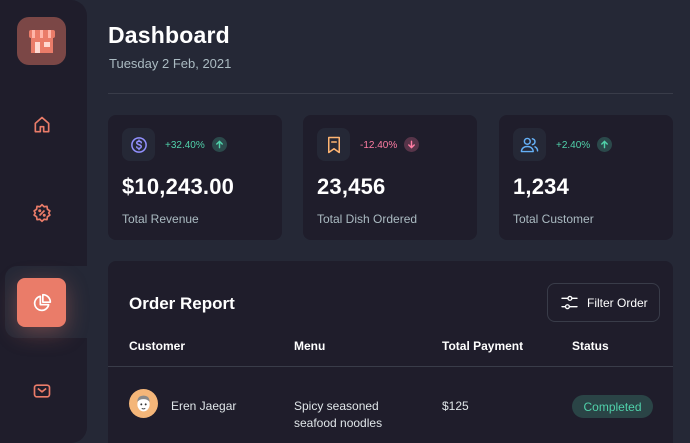 The height and width of the screenshot is (443, 690). I want to click on sidebar-item-messages, so click(41, 390).